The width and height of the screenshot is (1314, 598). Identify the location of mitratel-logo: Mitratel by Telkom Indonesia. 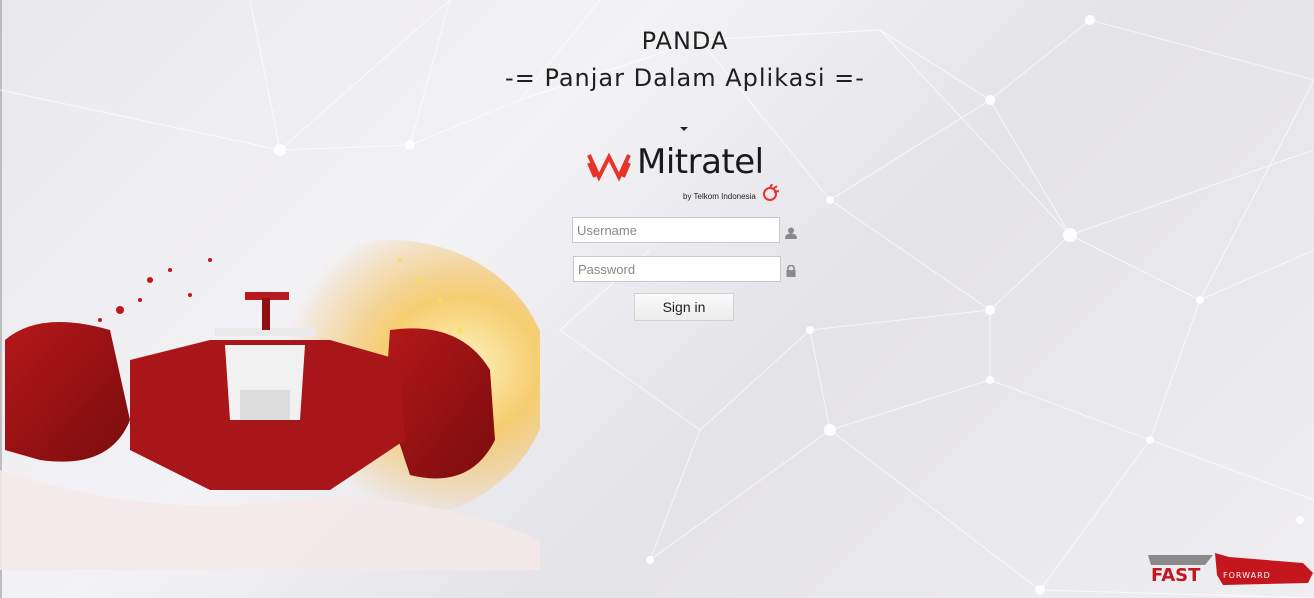
(687, 175).